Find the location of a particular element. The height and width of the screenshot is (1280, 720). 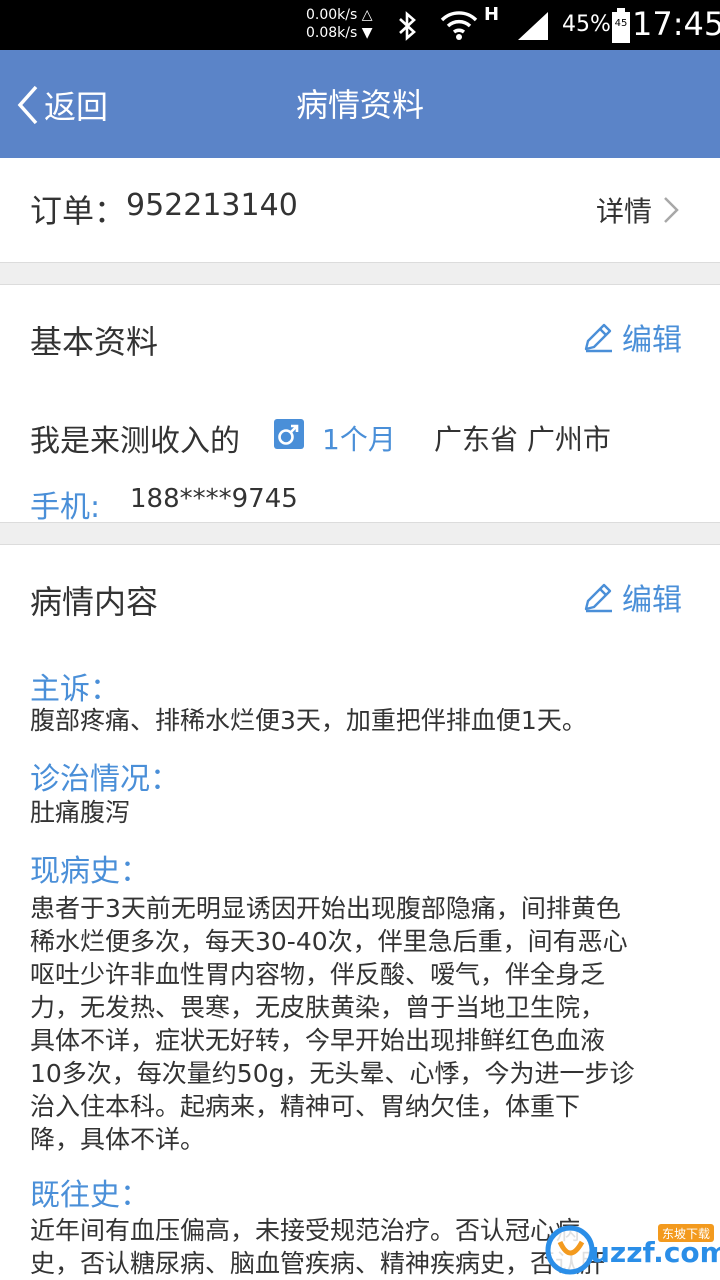

edit-basic-info-button: 编辑 is located at coordinates (632, 337).